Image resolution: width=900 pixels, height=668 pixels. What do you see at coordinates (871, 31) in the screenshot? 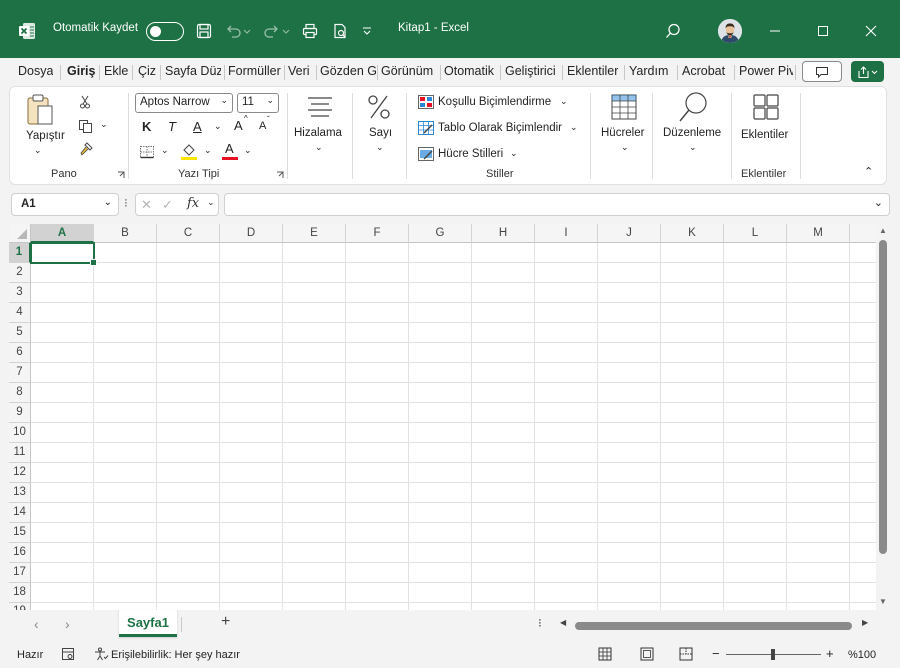
I see `close-icon` at bounding box center [871, 31].